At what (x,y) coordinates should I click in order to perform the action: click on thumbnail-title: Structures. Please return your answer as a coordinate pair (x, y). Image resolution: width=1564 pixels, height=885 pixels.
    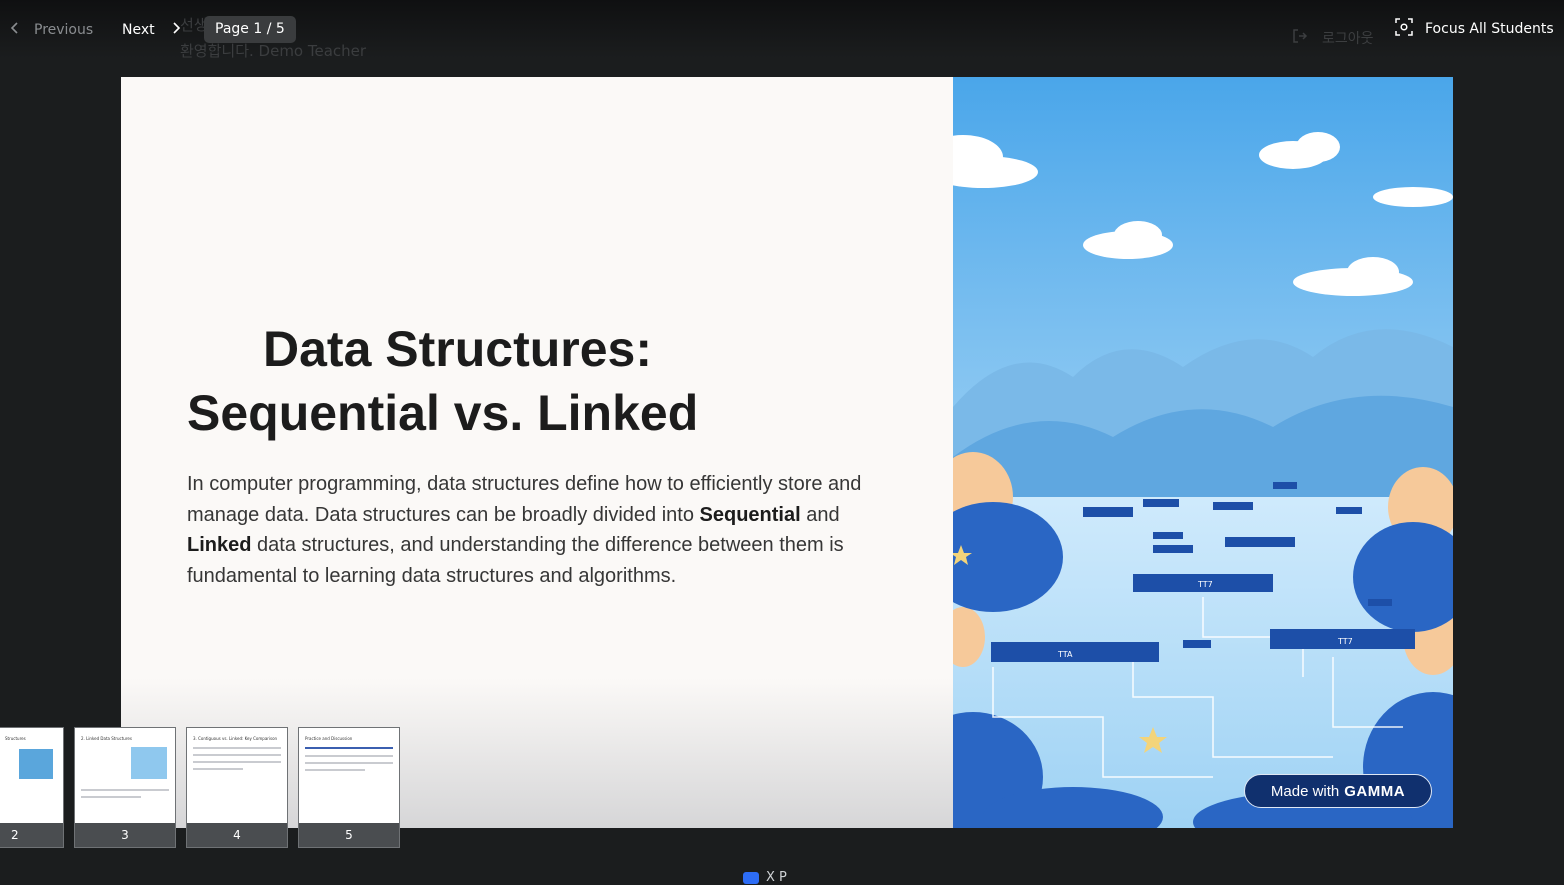
    Looking at the image, I should click on (15, 738).